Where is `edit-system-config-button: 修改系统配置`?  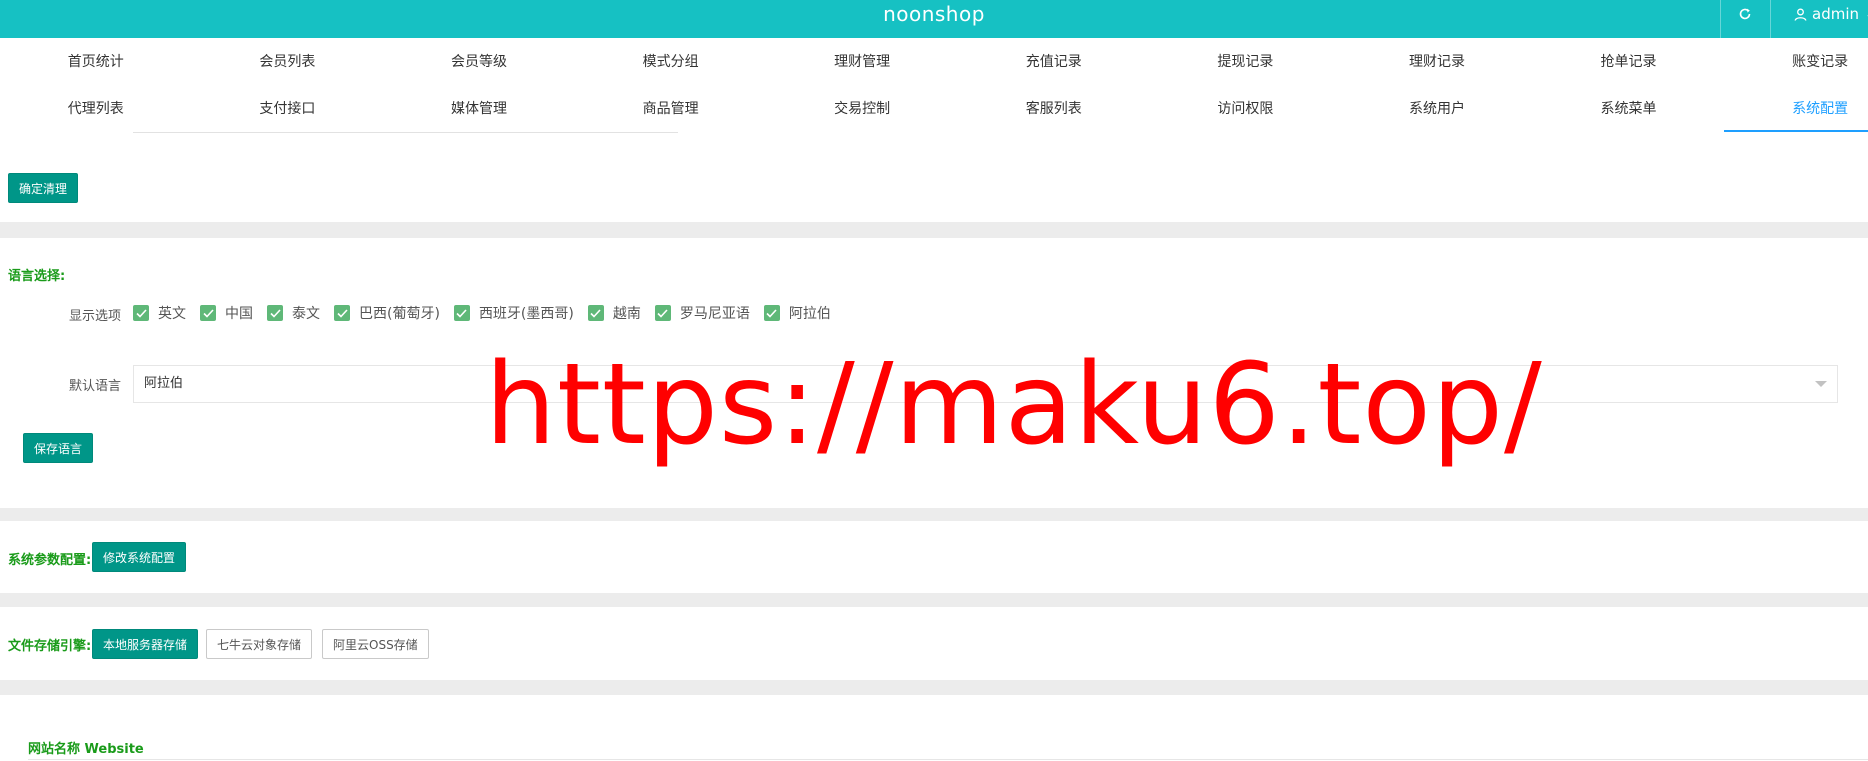 edit-system-config-button: 修改系统配置 is located at coordinates (139, 557).